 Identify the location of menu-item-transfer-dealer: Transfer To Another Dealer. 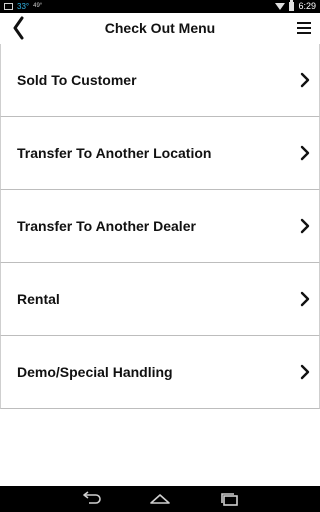
(160, 226).